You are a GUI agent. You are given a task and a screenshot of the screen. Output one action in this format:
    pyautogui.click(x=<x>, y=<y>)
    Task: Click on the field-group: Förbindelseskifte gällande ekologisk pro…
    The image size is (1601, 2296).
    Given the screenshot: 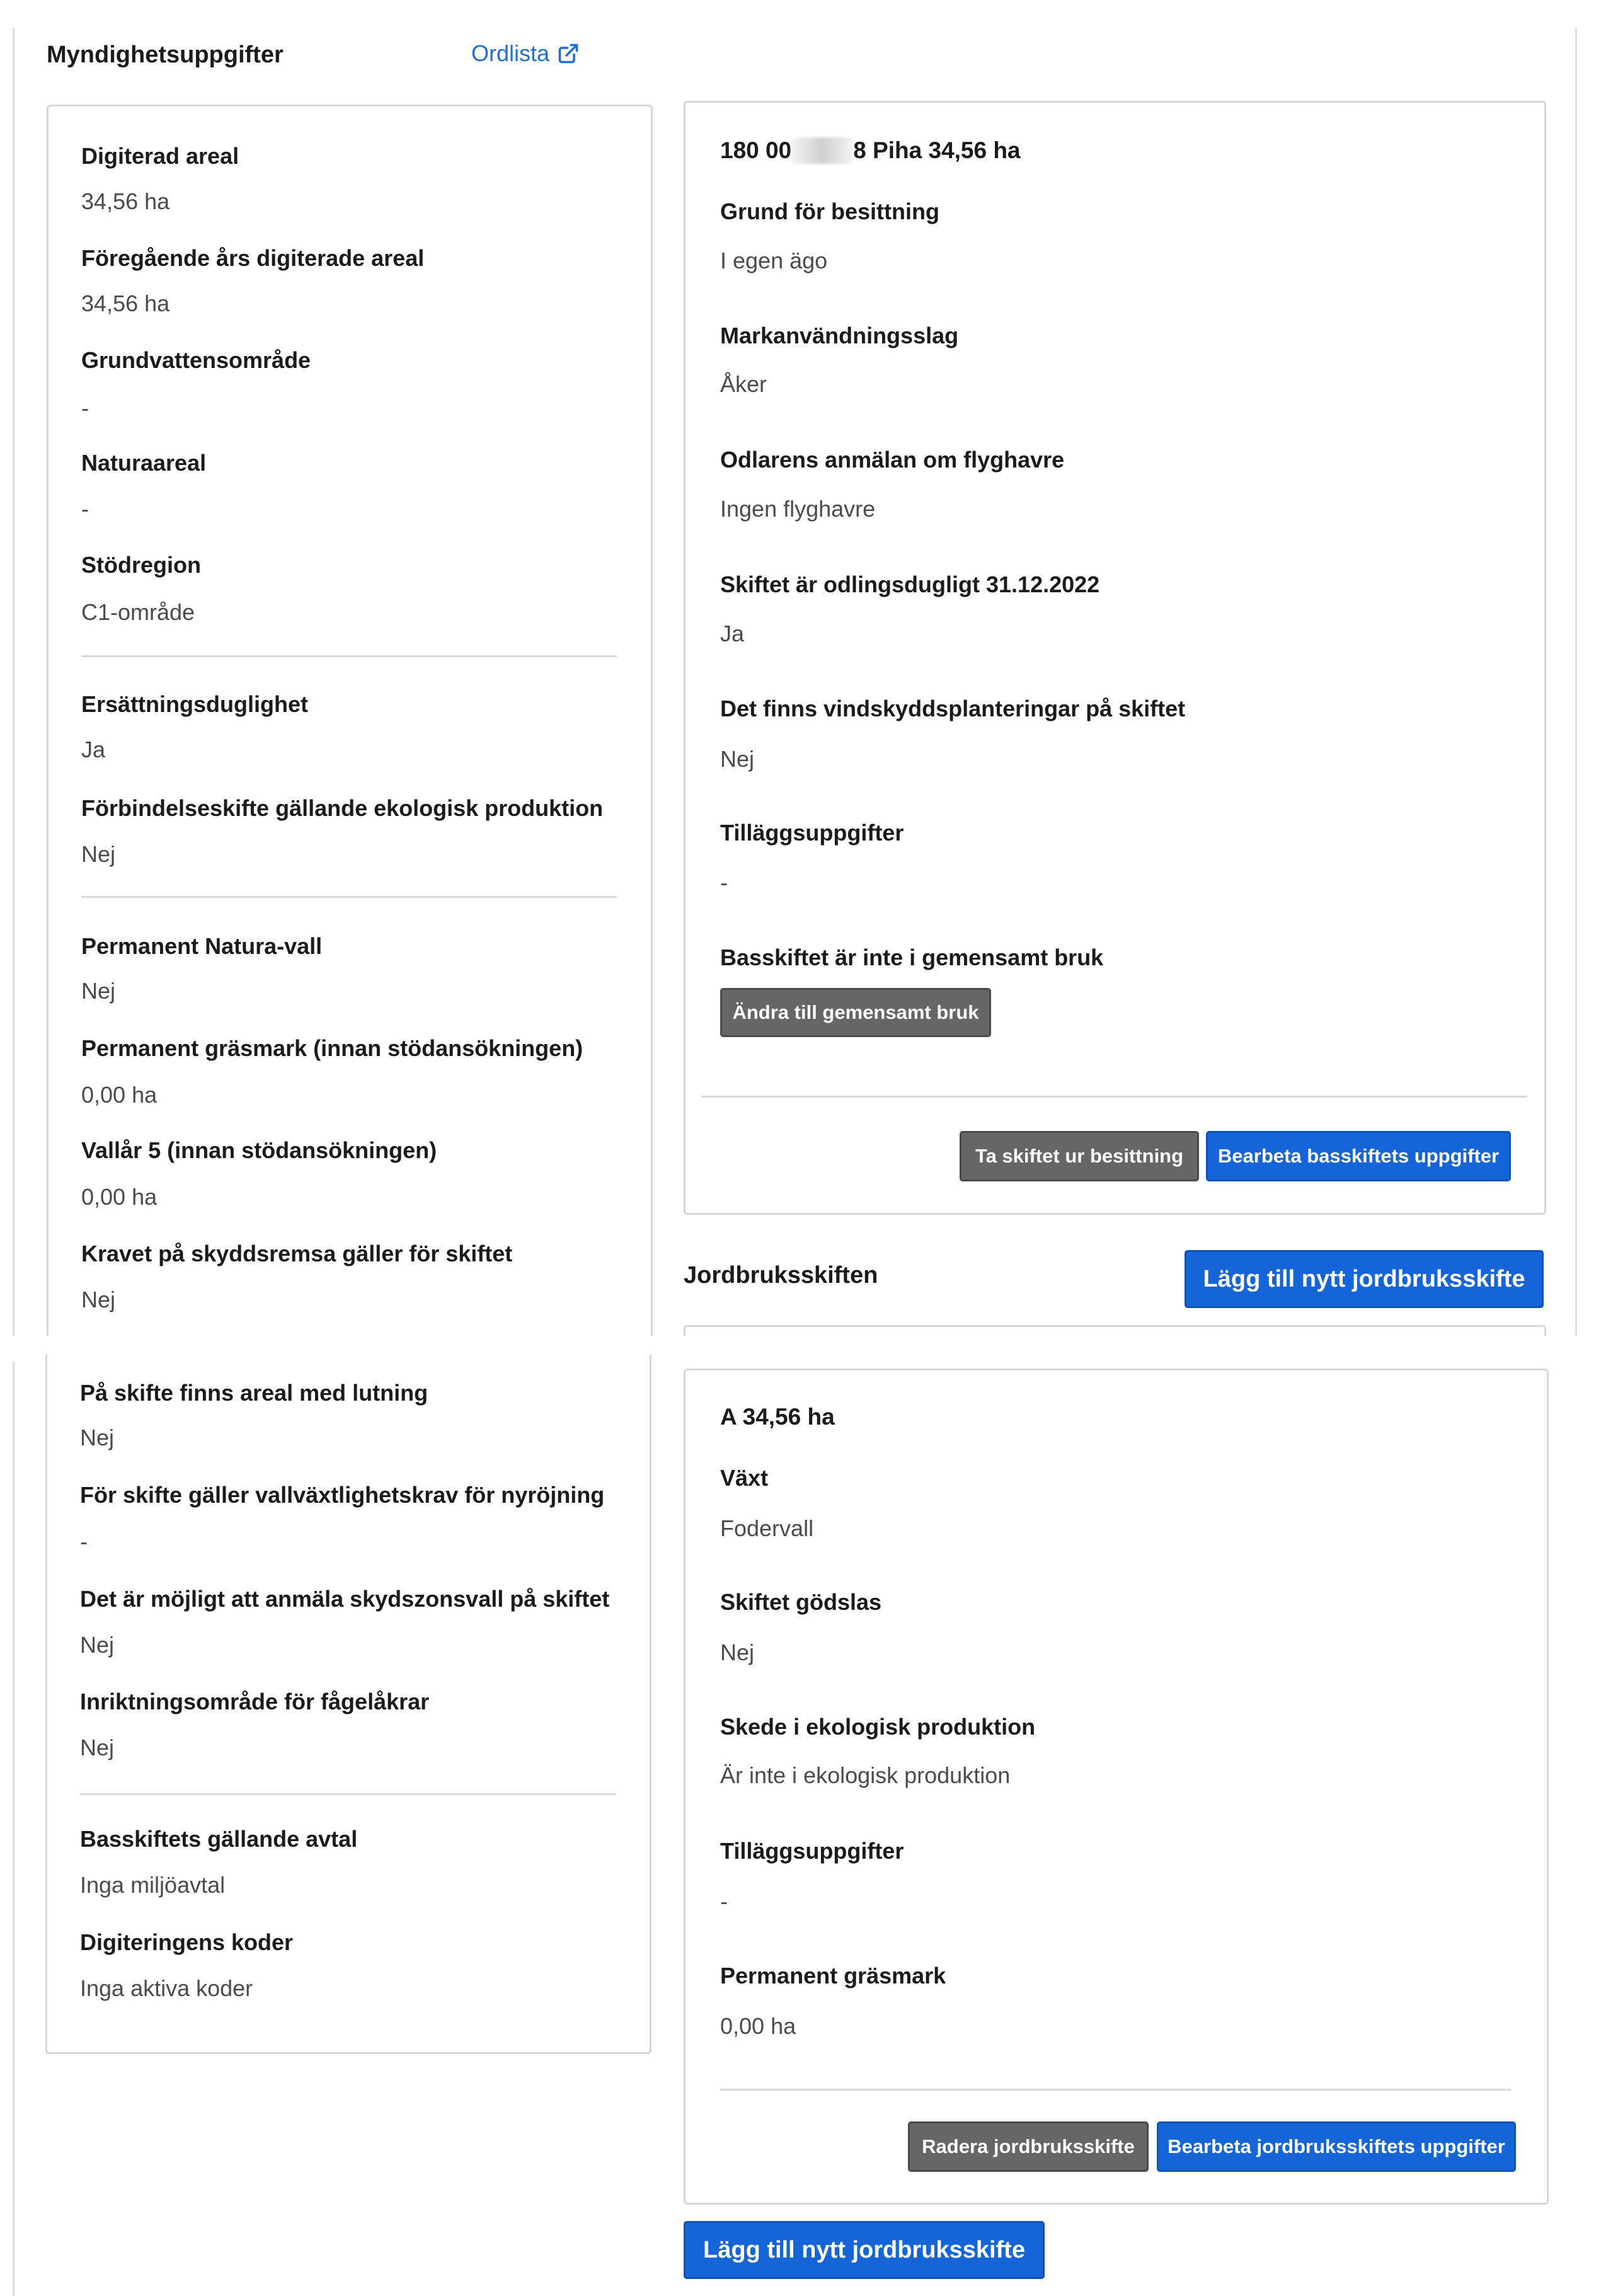 What is the action you would take?
    pyautogui.click(x=342, y=831)
    